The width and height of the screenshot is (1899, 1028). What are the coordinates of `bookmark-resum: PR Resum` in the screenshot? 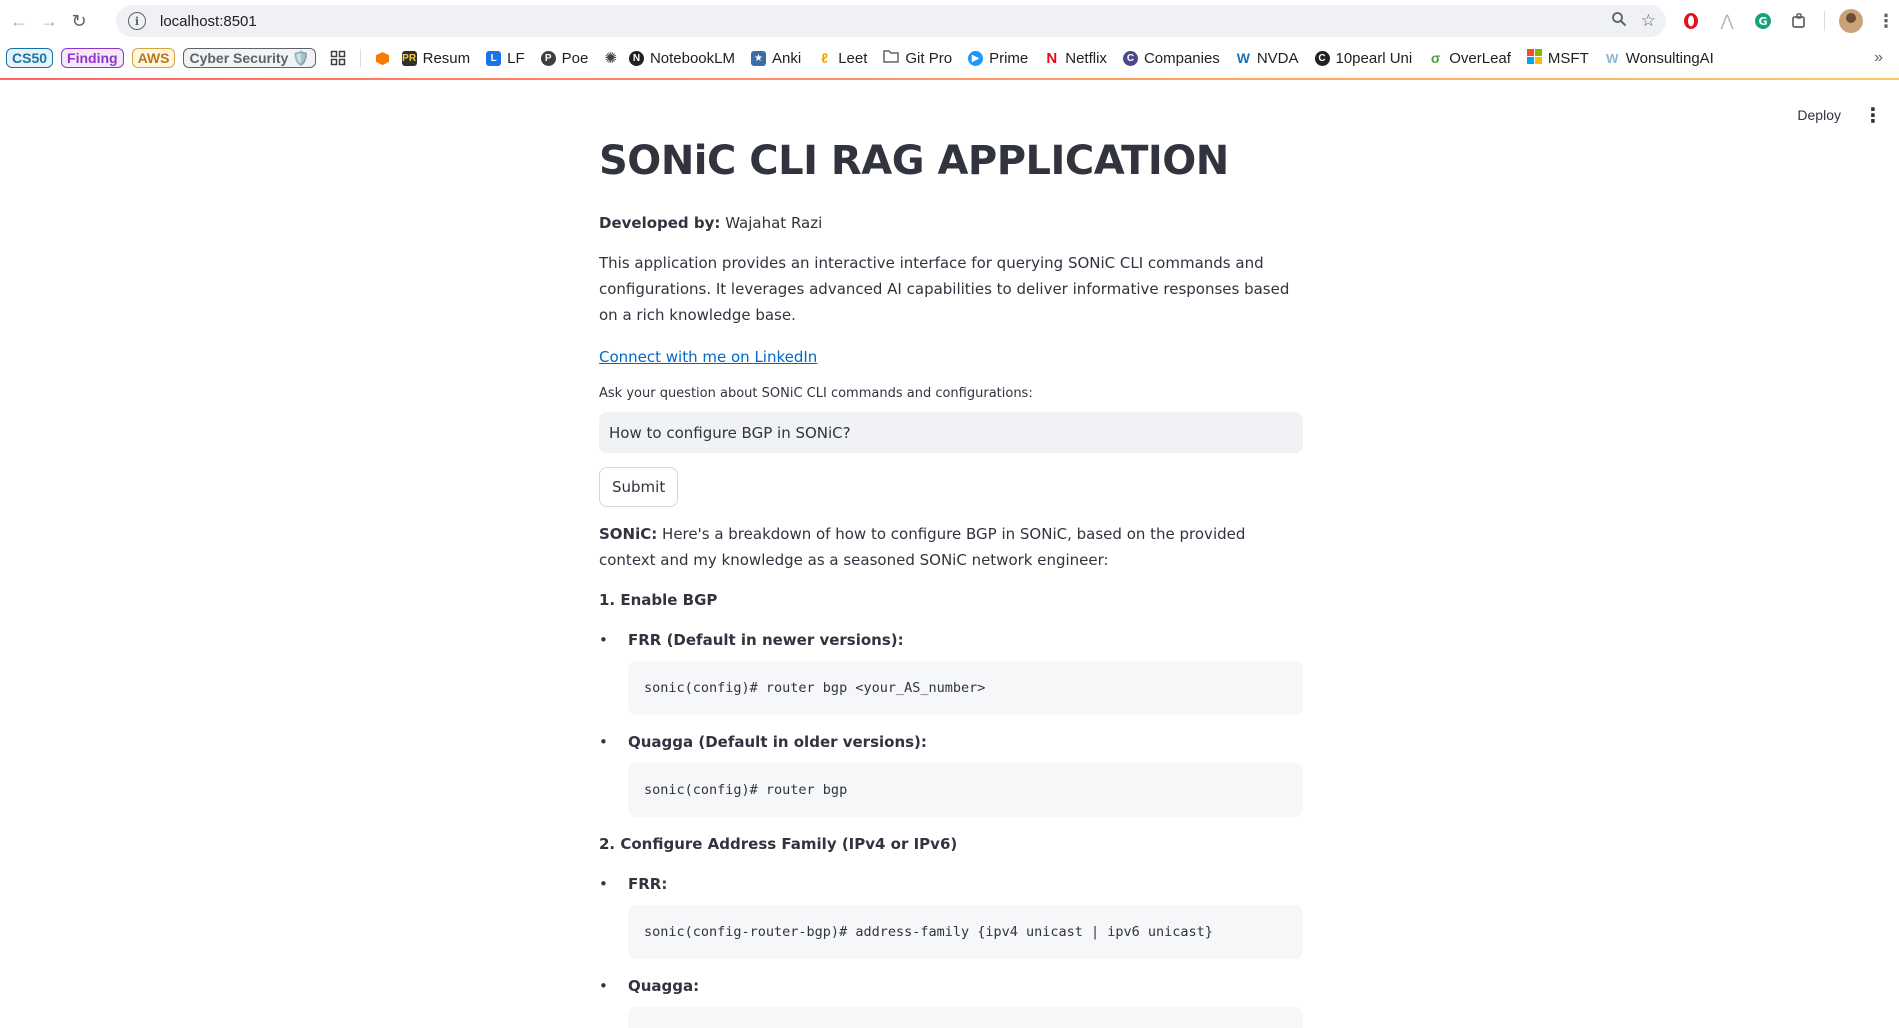 It's located at (436, 58).